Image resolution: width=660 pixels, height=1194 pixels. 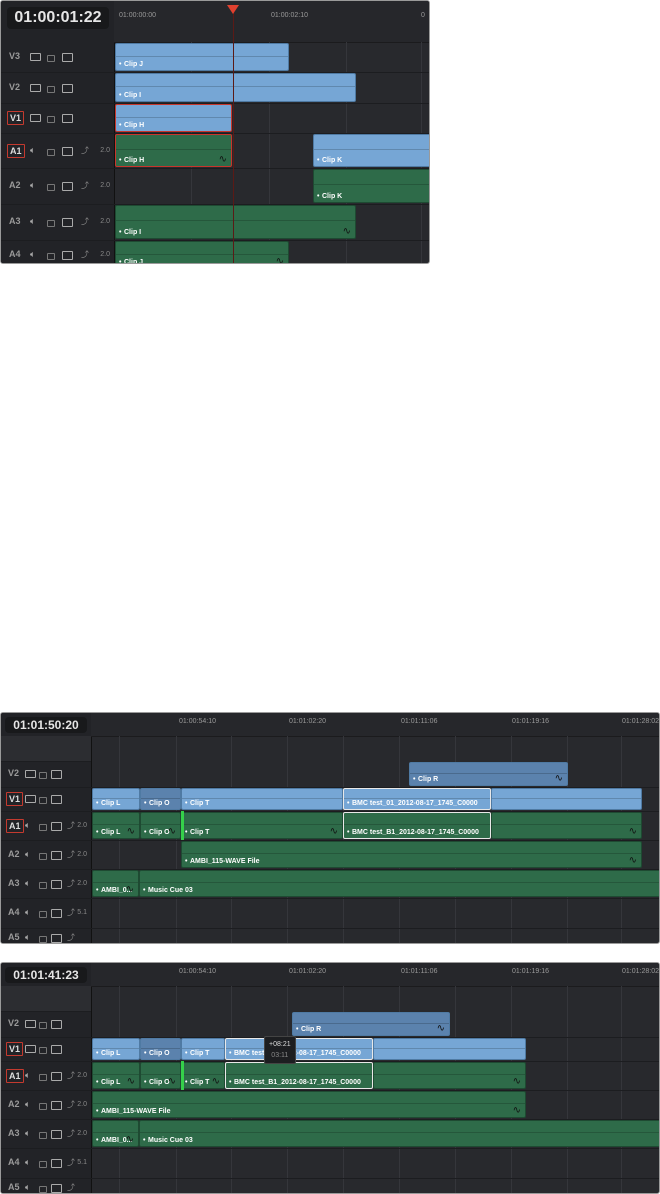 I want to click on video-clip: • Clip O, so click(x=160, y=799).